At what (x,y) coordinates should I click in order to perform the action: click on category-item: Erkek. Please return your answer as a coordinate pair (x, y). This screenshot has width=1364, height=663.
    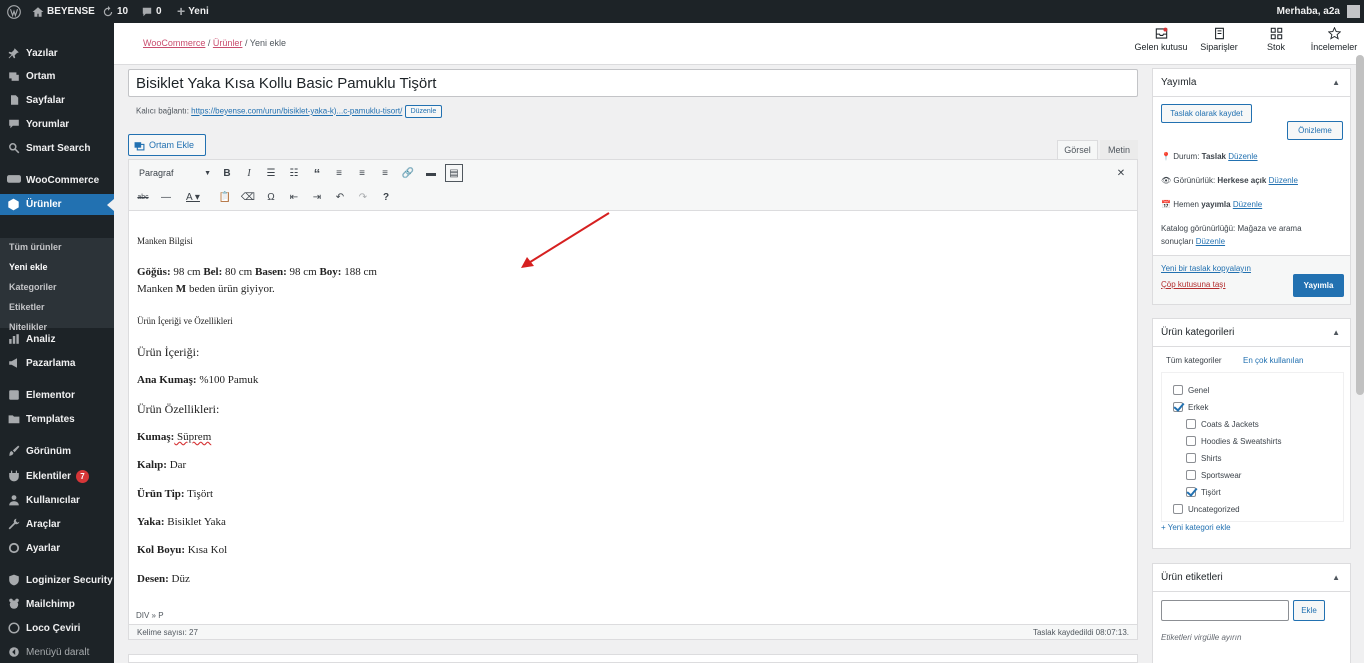
    Looking at the image, I should click on (1190, 407).